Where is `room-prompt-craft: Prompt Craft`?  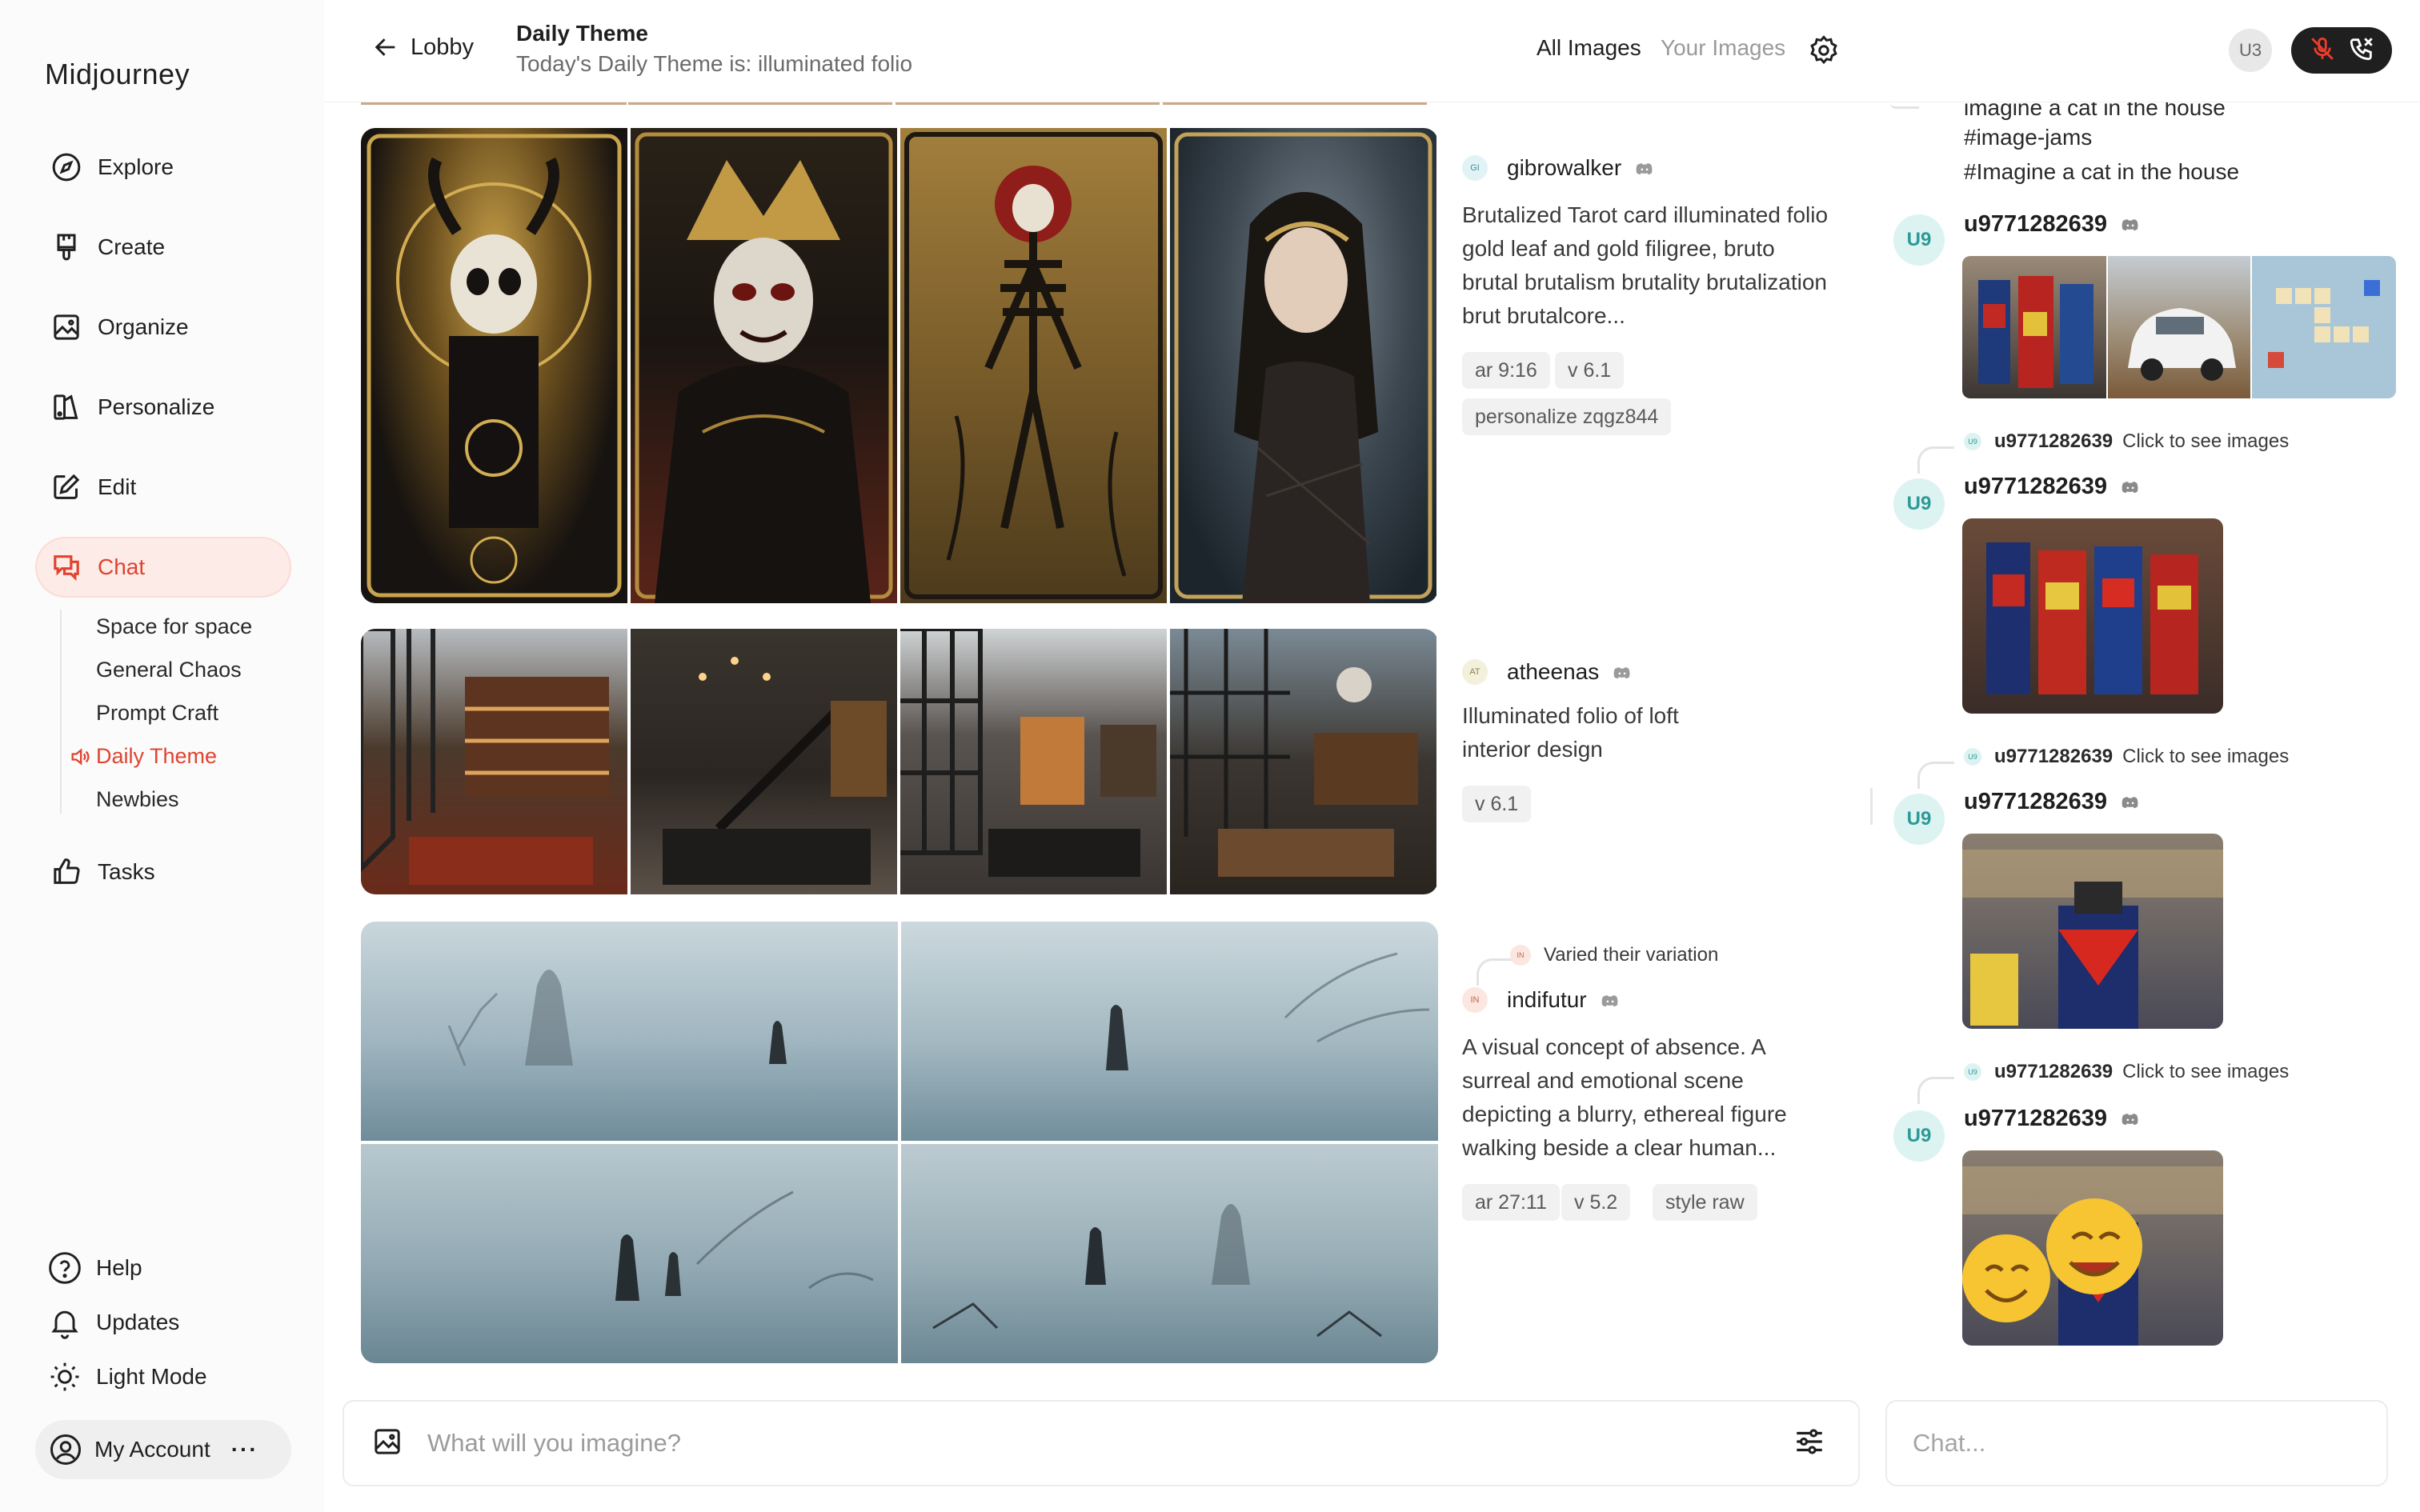 room-prompt-craft: Prompt Craft is located at coordinates (157, 713).